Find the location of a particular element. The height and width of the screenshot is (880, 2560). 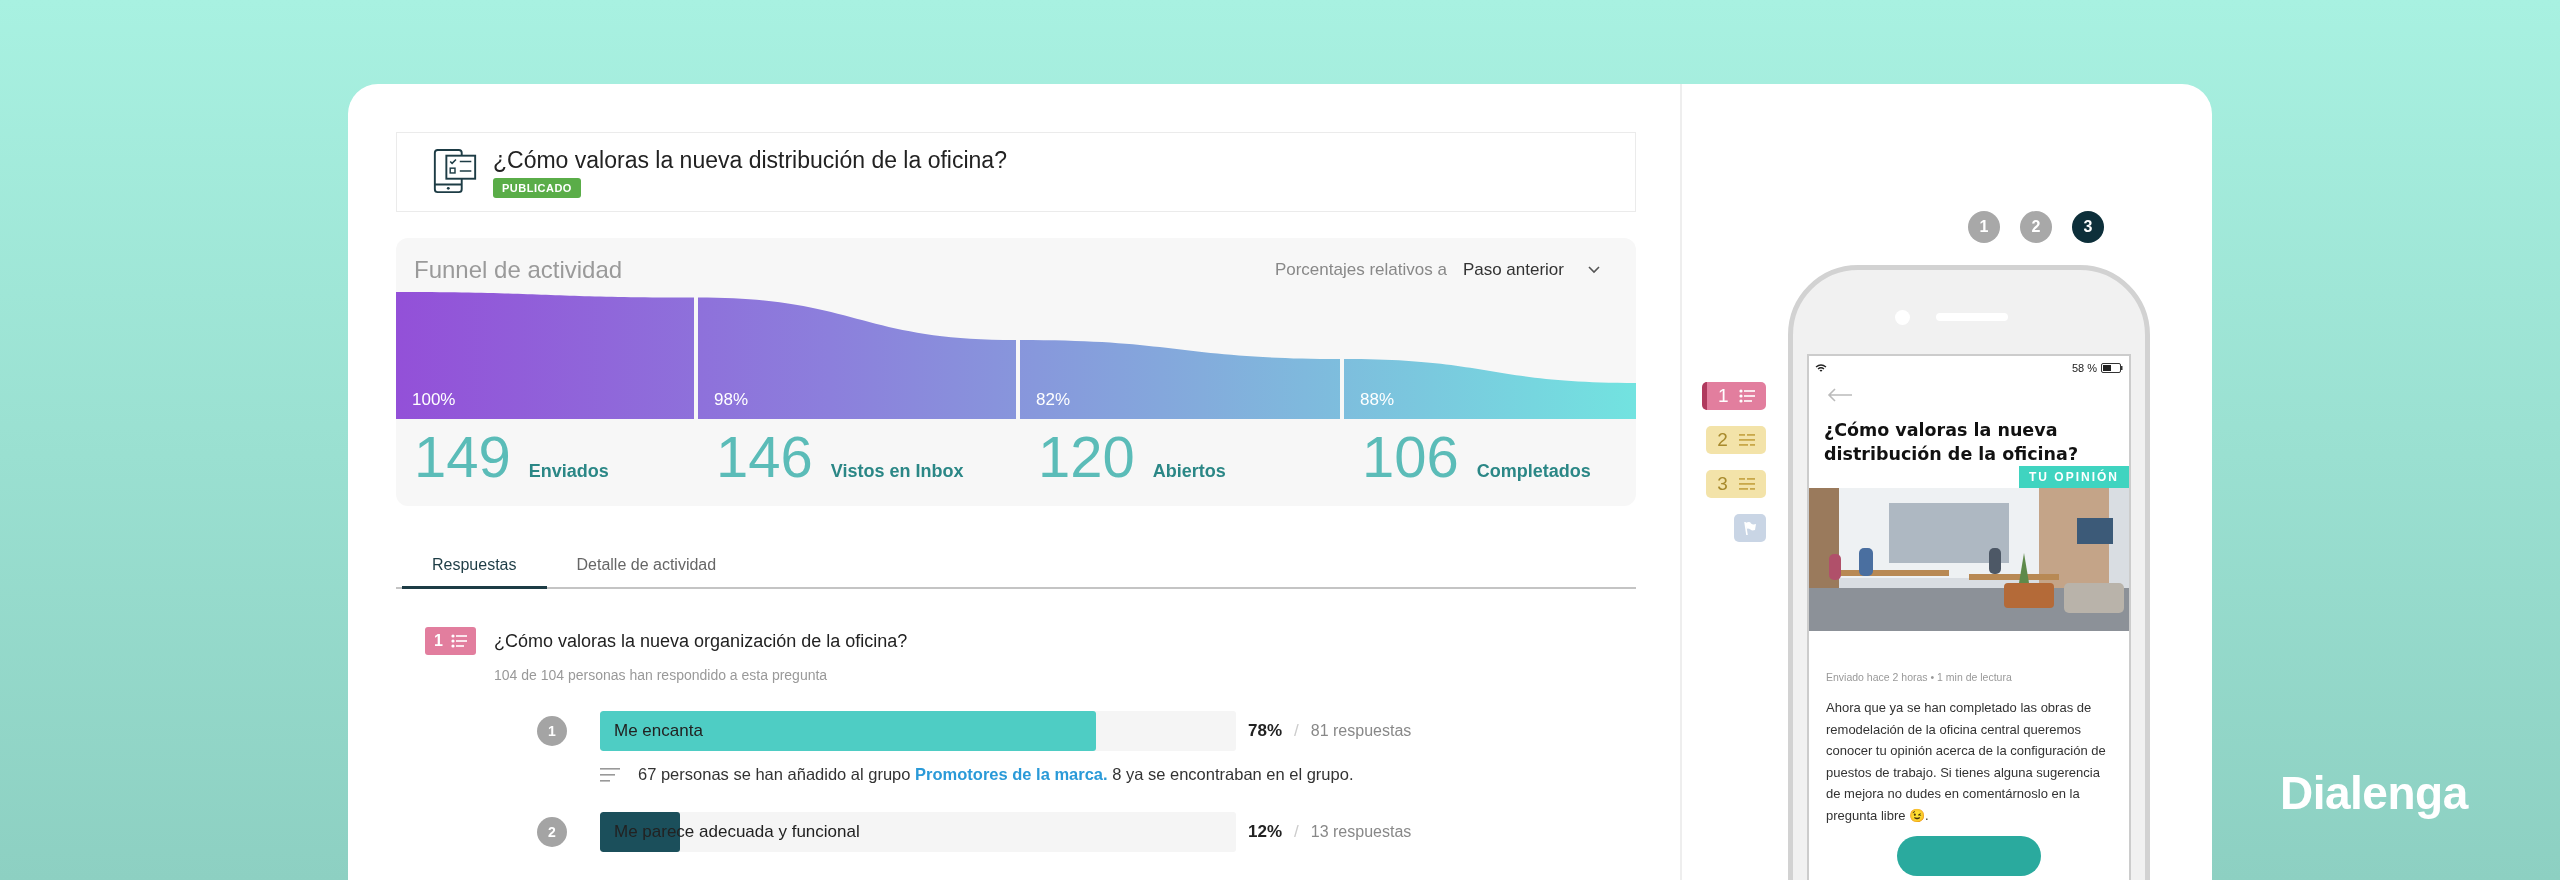

tab: Respuestas is located at coordinates (474, 567).